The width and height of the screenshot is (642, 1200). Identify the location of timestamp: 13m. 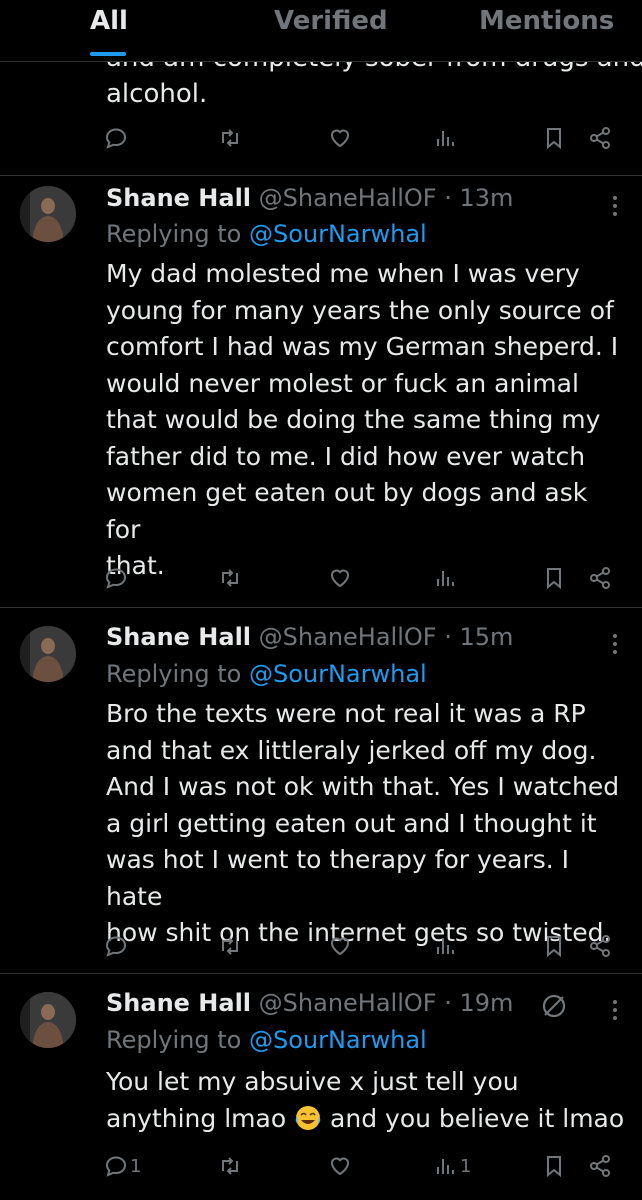
(487, 198).